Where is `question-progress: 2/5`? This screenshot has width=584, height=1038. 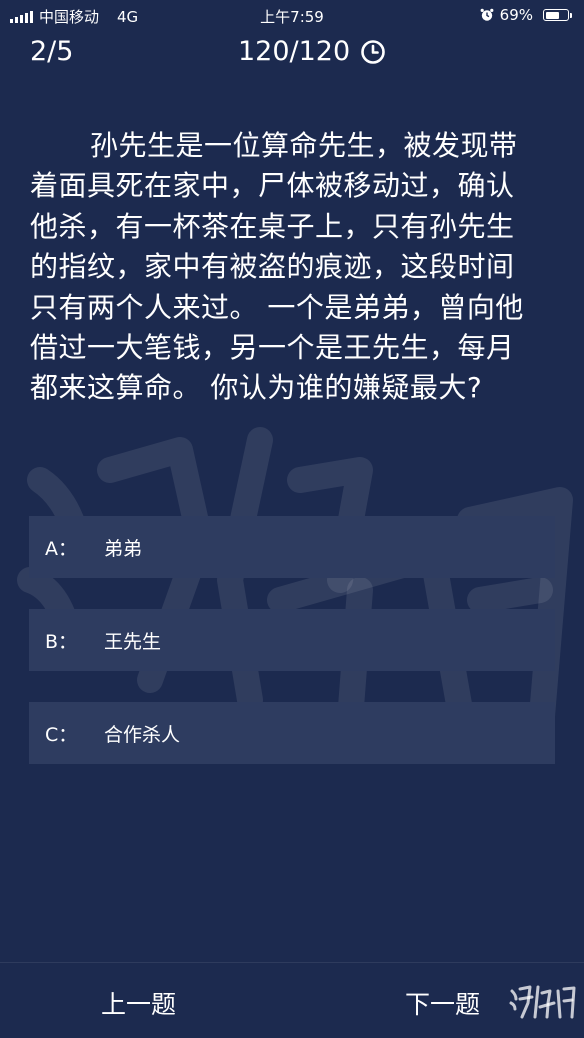 question-progress: 2/5 is located at coordinates (52, 51).